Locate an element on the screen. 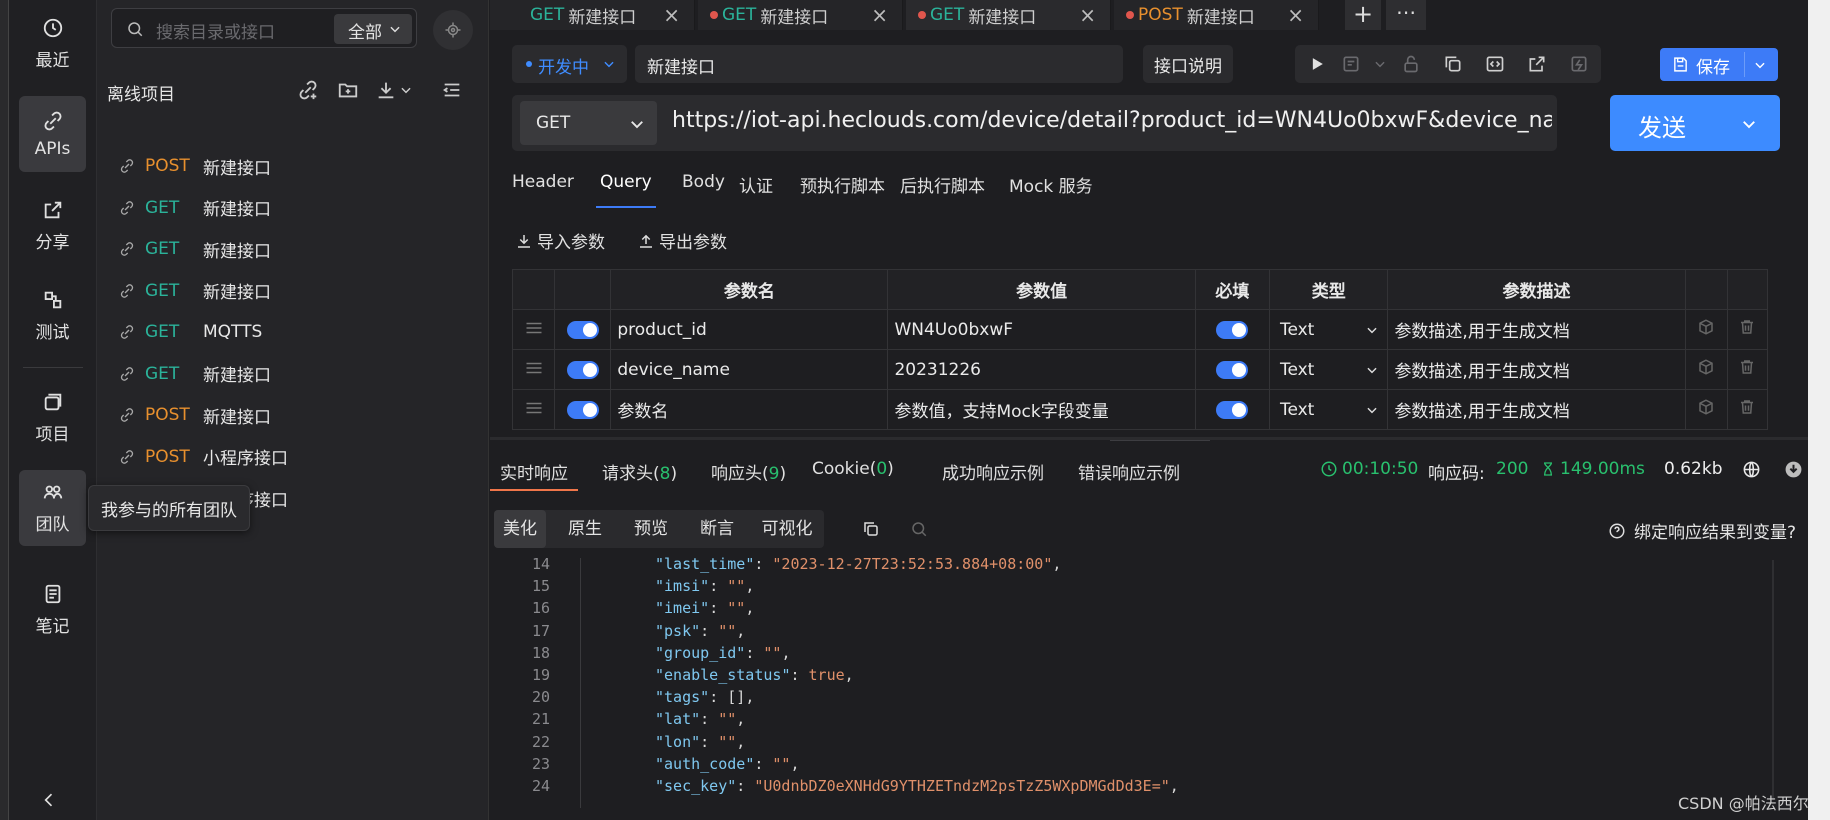 The height and width of the screenshot is (820, 1830). rail-item-notes: 笔记 is located at coordinates (52, 610).